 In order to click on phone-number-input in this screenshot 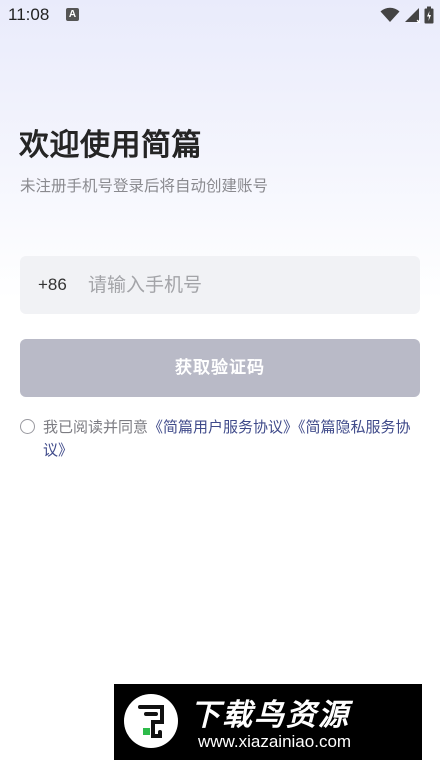, I will do `click(248, 285)`.